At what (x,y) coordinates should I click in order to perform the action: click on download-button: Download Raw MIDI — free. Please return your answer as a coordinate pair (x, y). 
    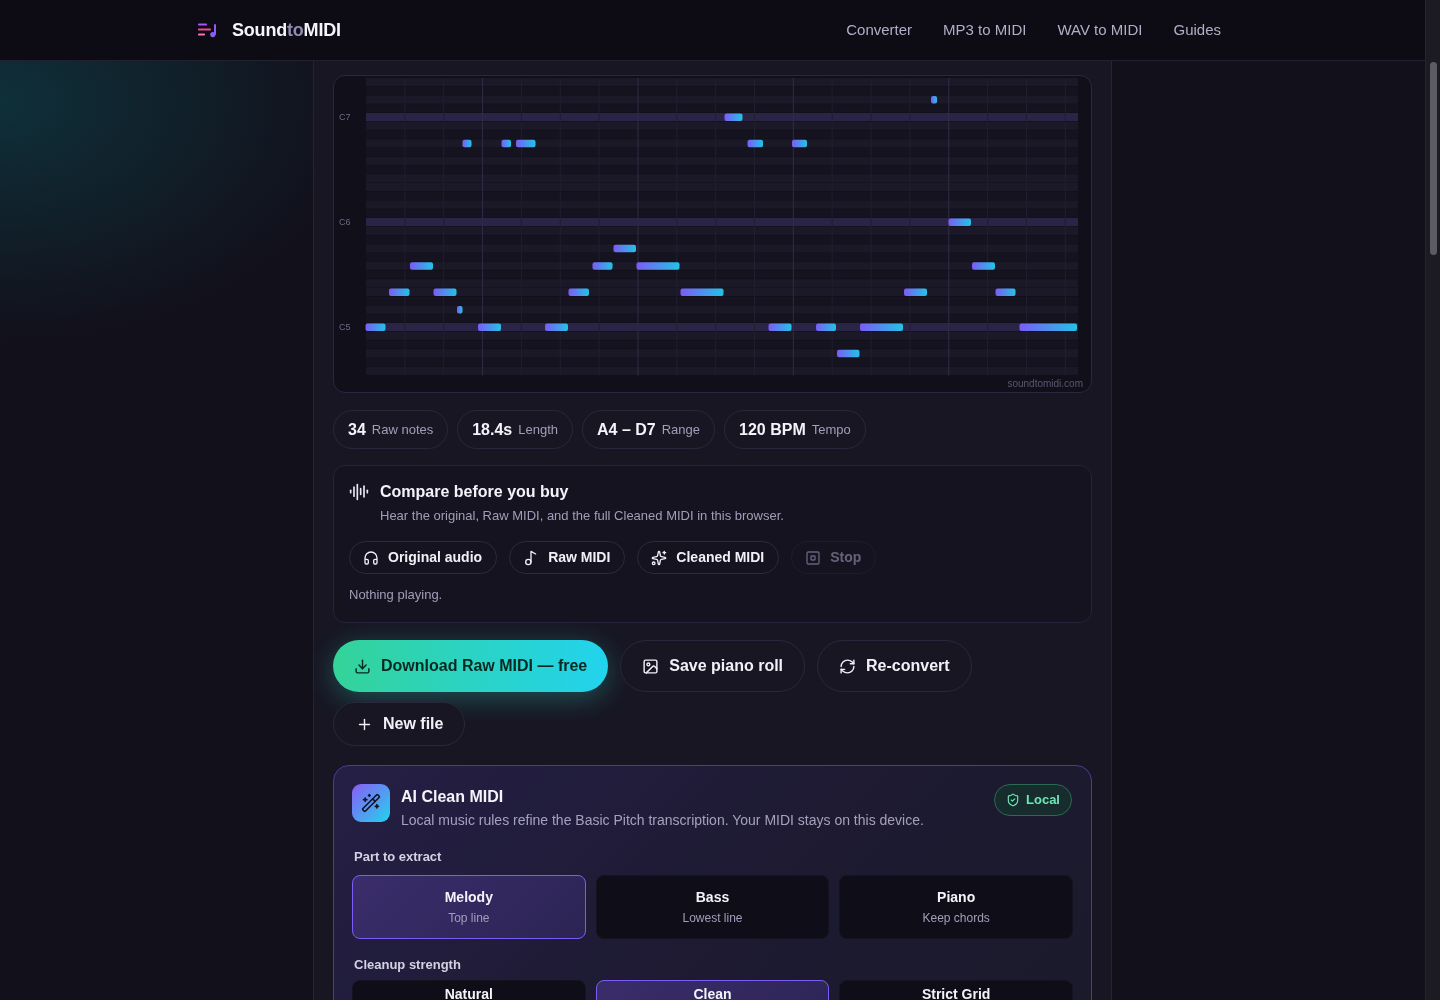
    Looking at the image, I should click on (471, 666).